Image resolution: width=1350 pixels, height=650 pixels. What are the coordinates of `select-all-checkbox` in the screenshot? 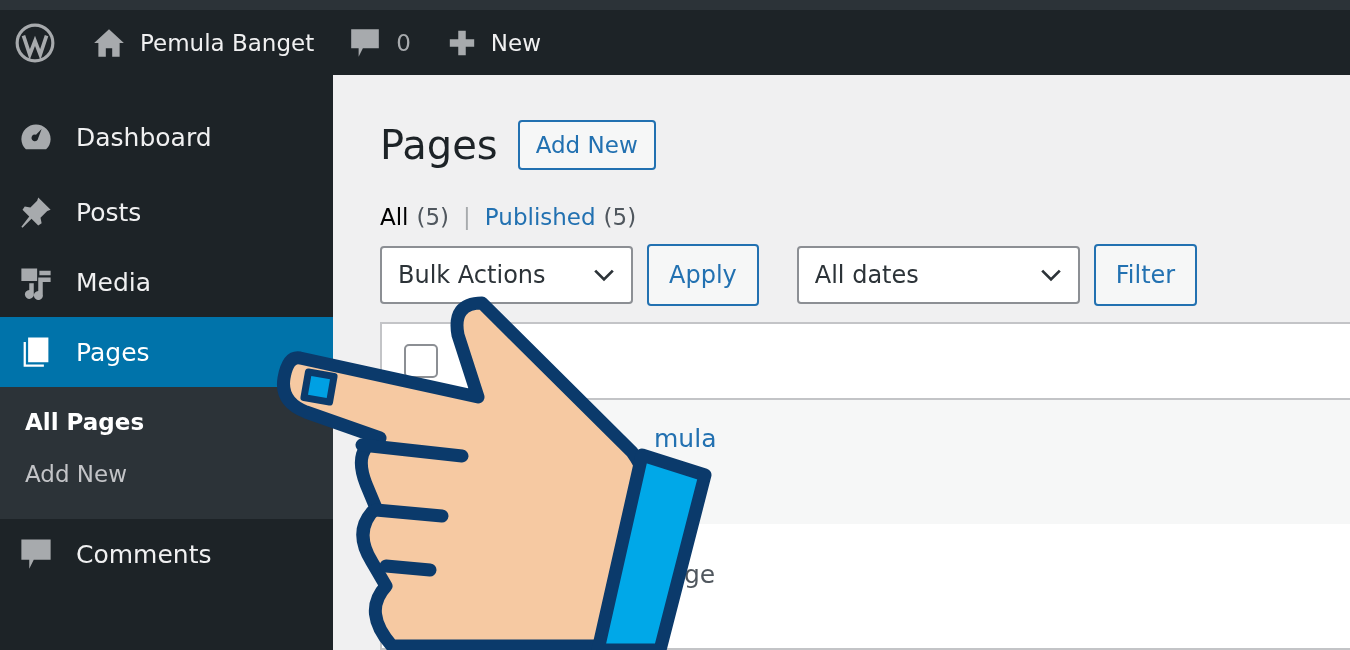 It's located at (421, 361).